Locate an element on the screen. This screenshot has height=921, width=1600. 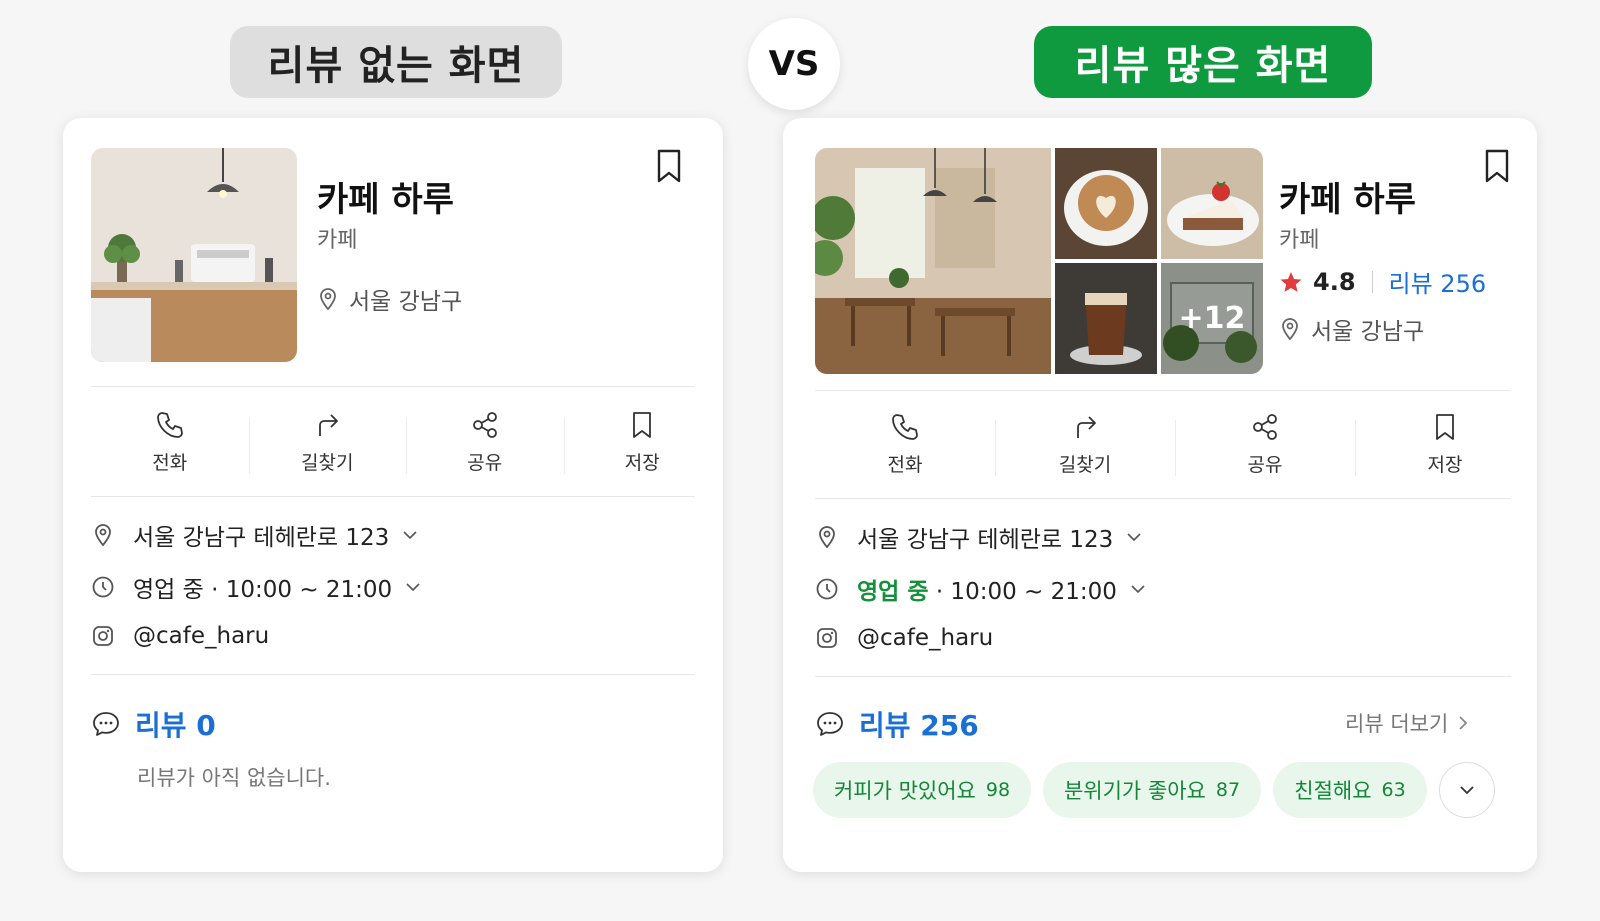
store-name: 카페 하루 is located at coordinates (1347, 200).